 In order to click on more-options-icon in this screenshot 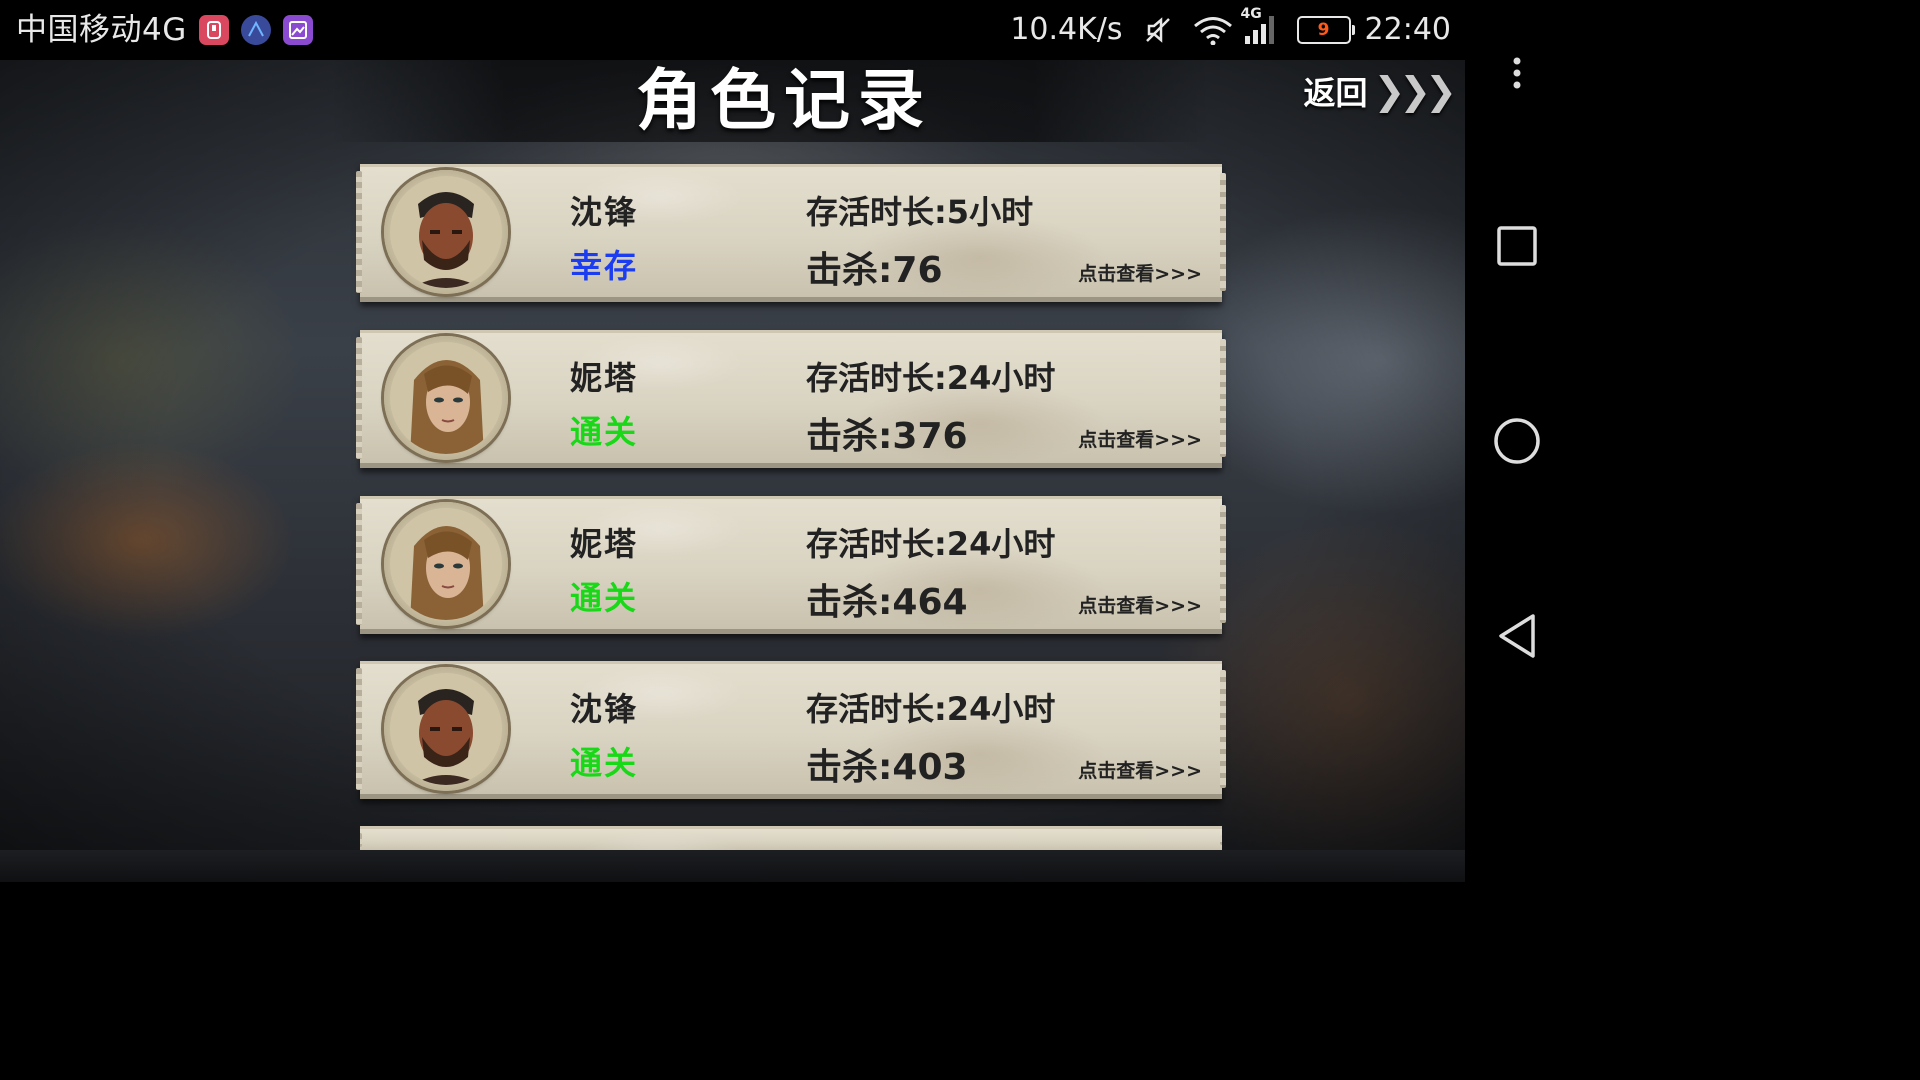, I will do `click(1516, 73)`.